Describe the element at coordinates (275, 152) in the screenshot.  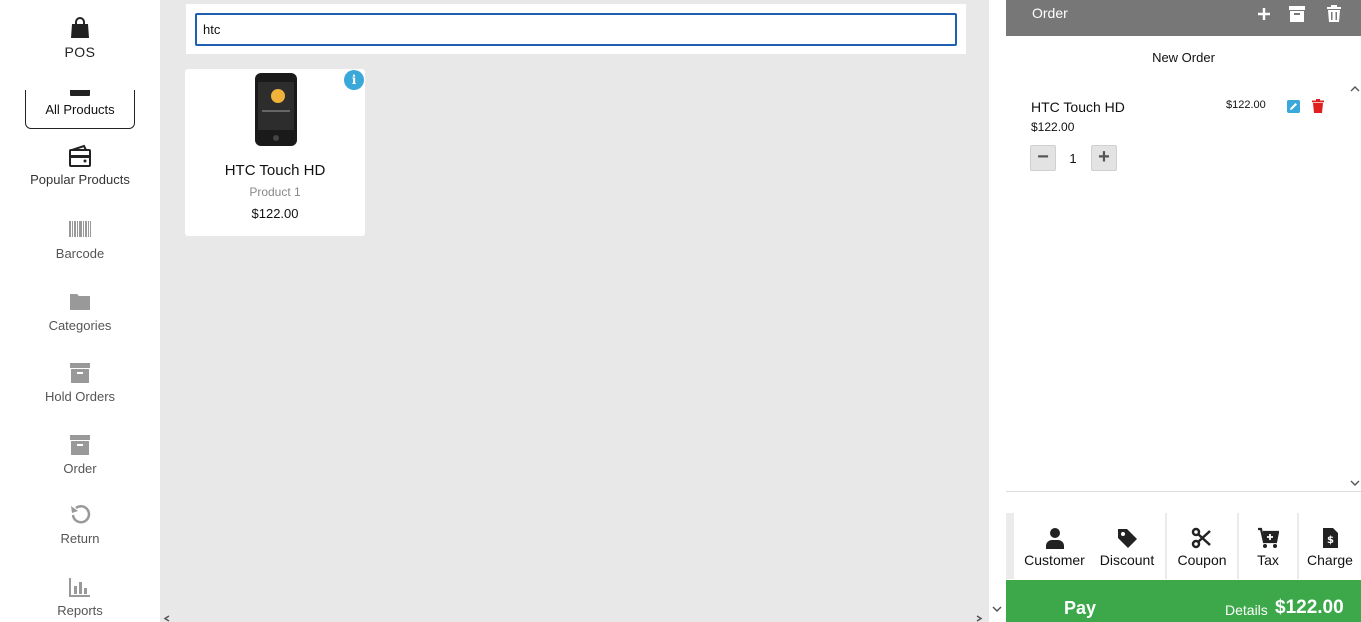
I see `product-card: i HTC Touch HD Product 1 $122.00` at that location.